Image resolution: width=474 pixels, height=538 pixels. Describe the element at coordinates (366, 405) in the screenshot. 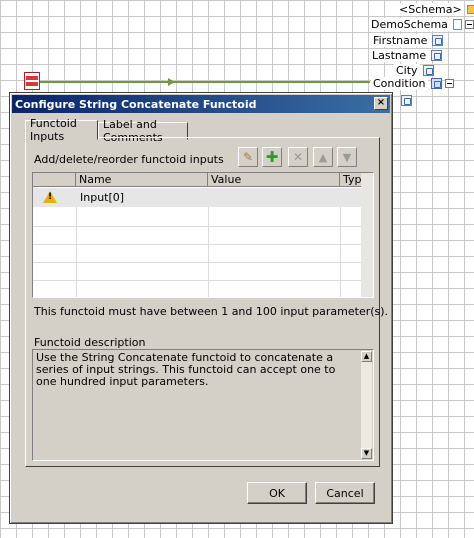

I see `description-scrollbar-track` at that location.